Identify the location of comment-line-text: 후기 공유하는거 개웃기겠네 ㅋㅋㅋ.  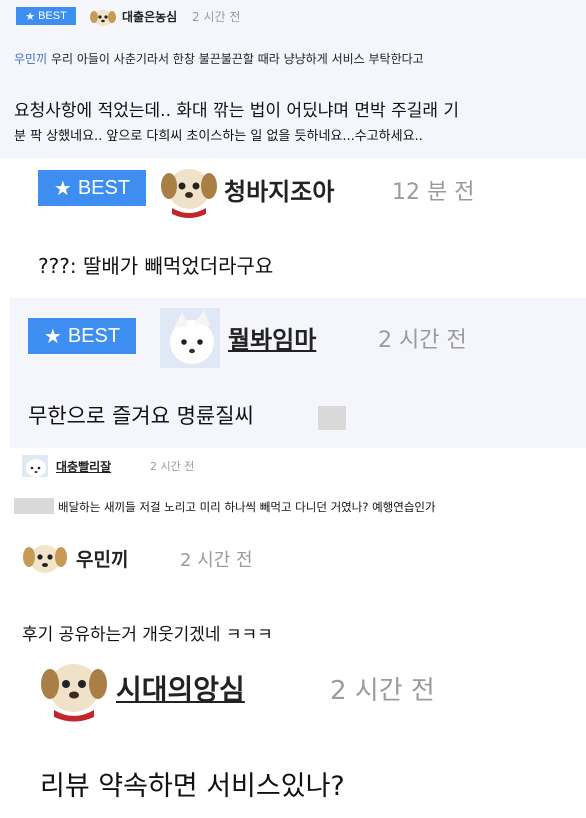
(147, 635).